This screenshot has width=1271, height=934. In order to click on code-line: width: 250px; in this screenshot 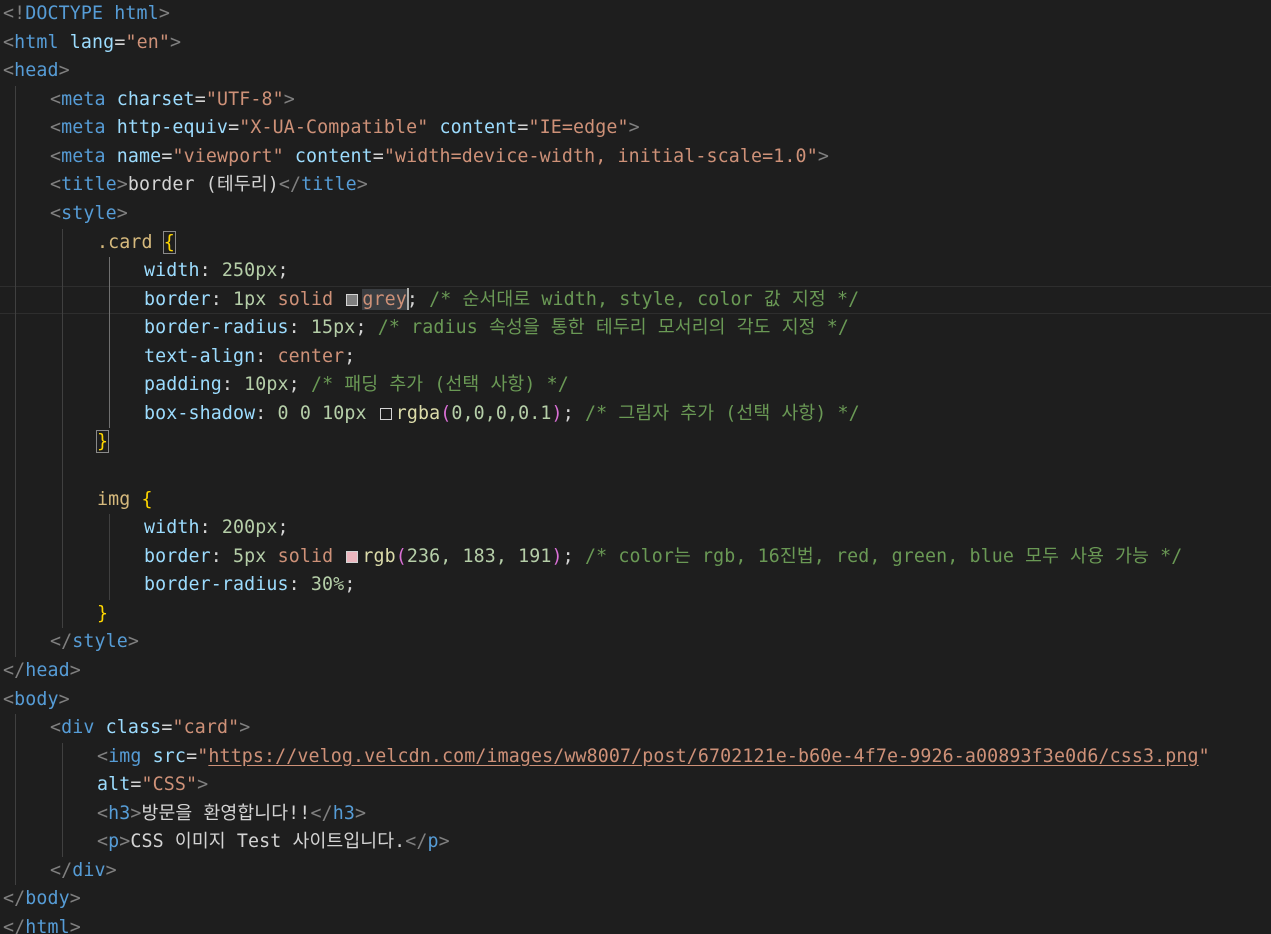, I will do `click(635, 271)`.